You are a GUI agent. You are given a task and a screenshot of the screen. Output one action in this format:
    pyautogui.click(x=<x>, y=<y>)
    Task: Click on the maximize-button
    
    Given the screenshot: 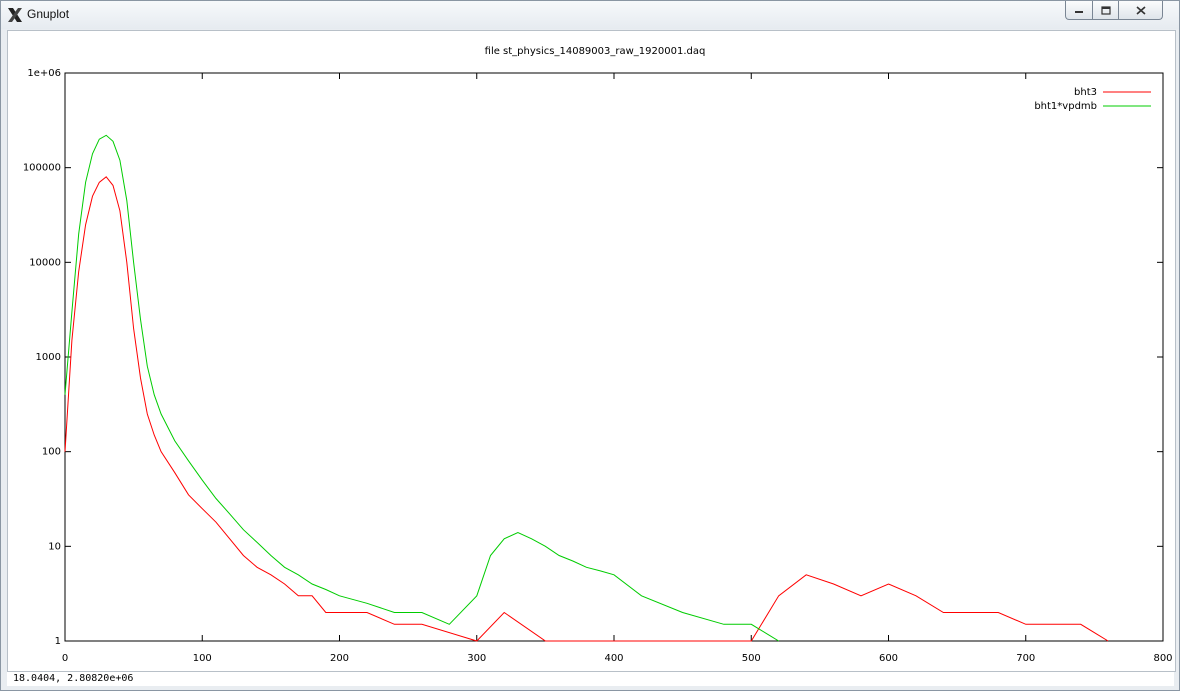 What is the action you would take?
    pyautogui.click(x=1106, y=10)
    